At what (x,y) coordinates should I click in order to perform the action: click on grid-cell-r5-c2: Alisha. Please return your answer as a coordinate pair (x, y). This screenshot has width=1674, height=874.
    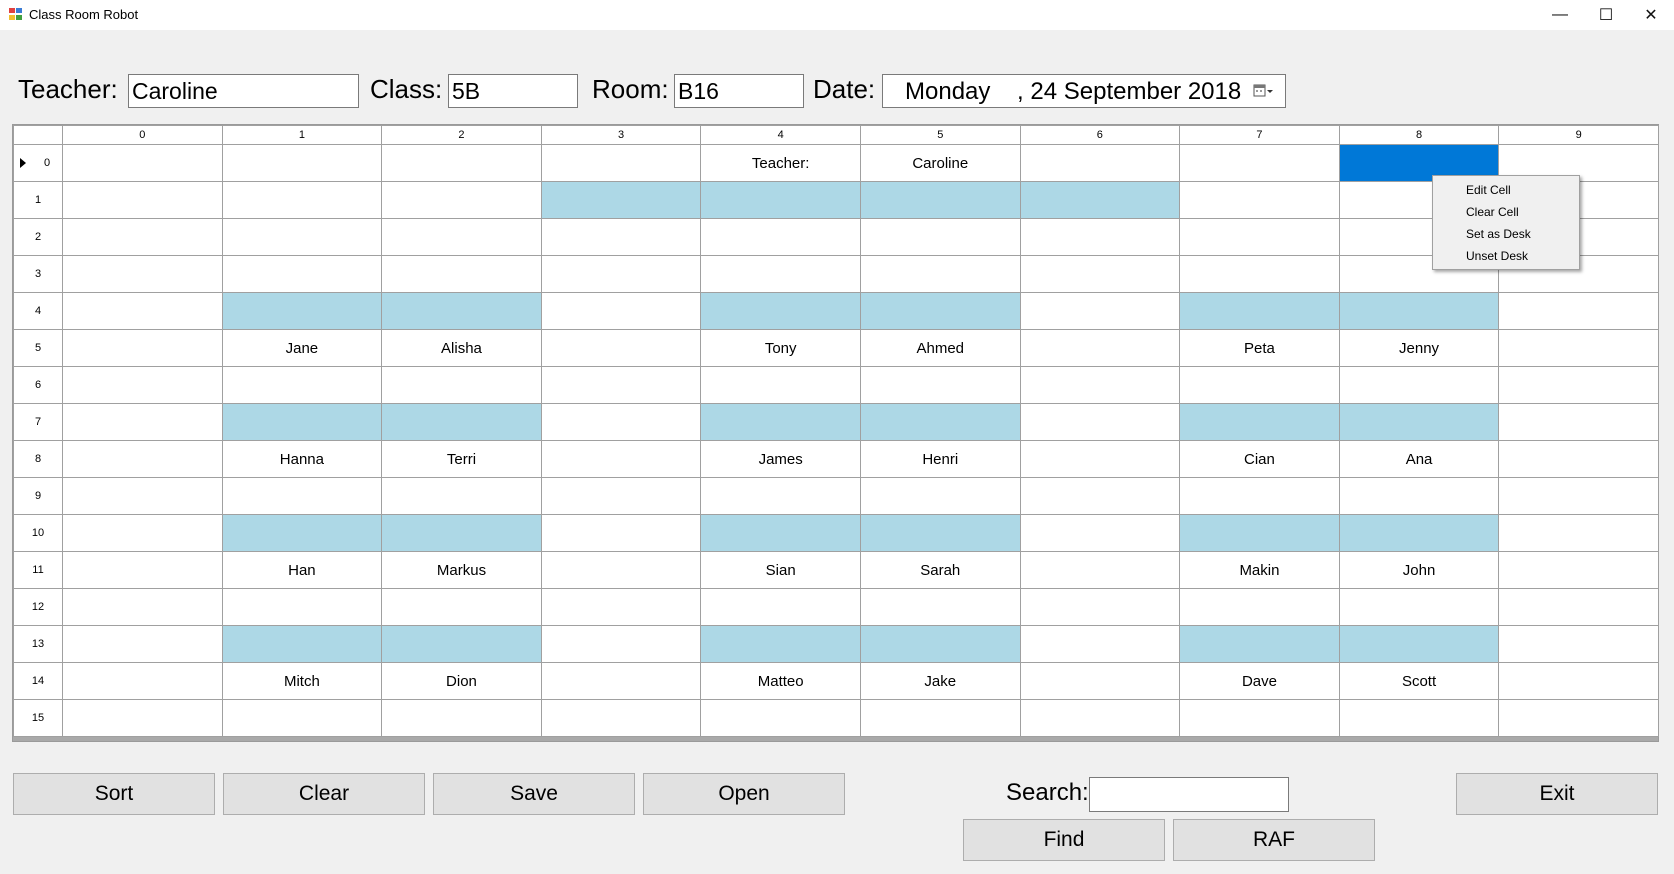
    Looking at the image, I should click on (461, 348).